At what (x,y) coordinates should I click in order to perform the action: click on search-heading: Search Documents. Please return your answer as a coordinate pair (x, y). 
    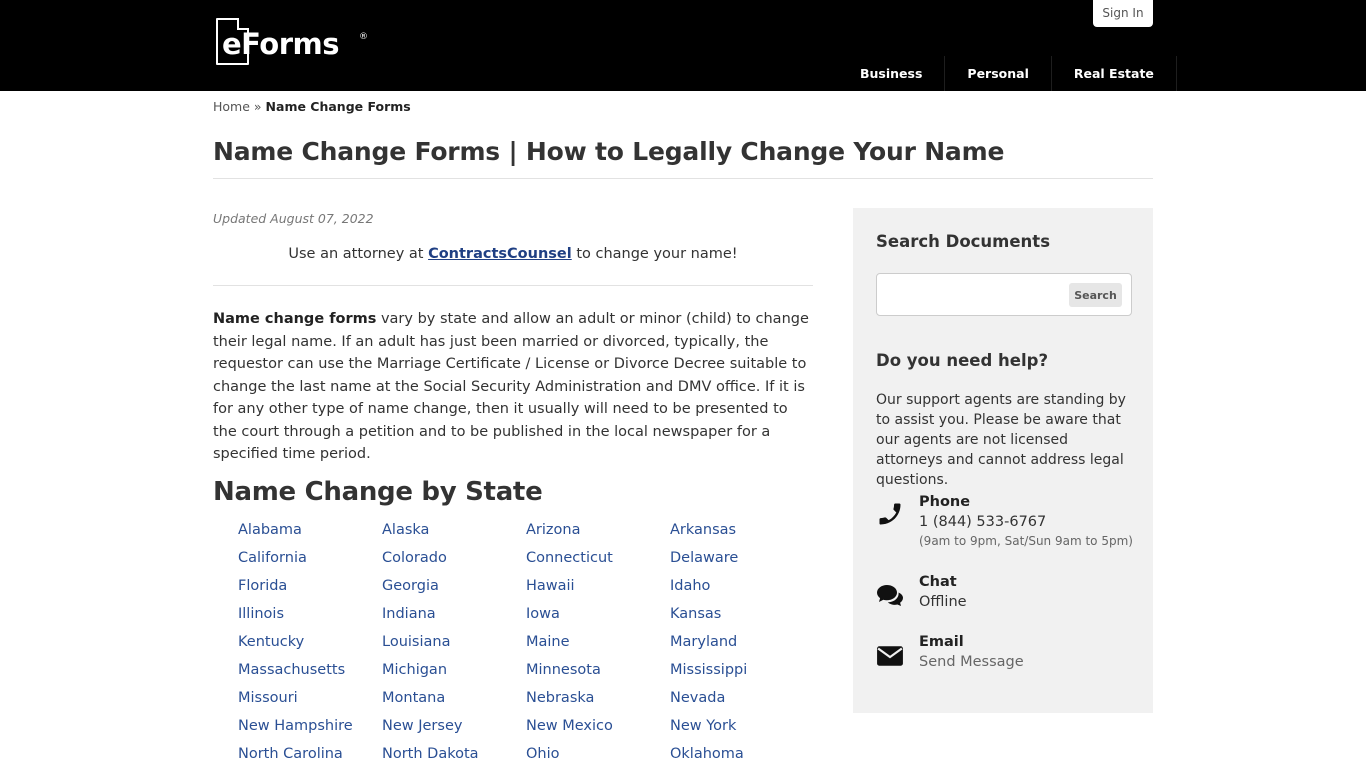
    Looking at the image, I should click on (963, 241).